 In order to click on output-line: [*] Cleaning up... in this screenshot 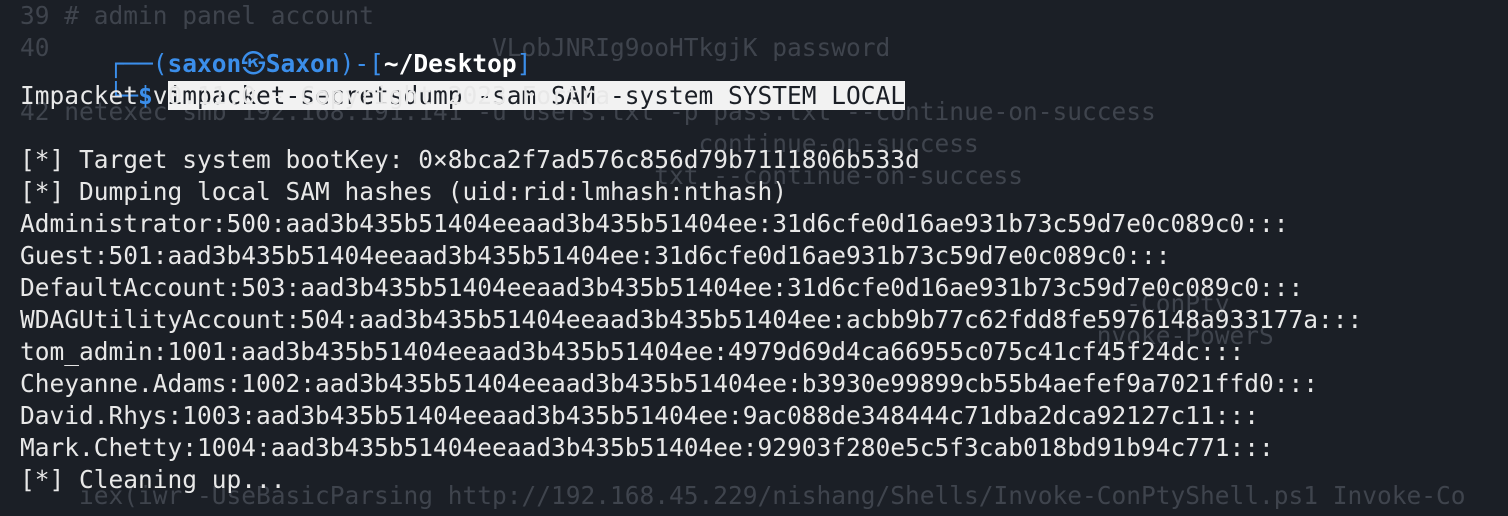, I will do `click(153, 479)`.